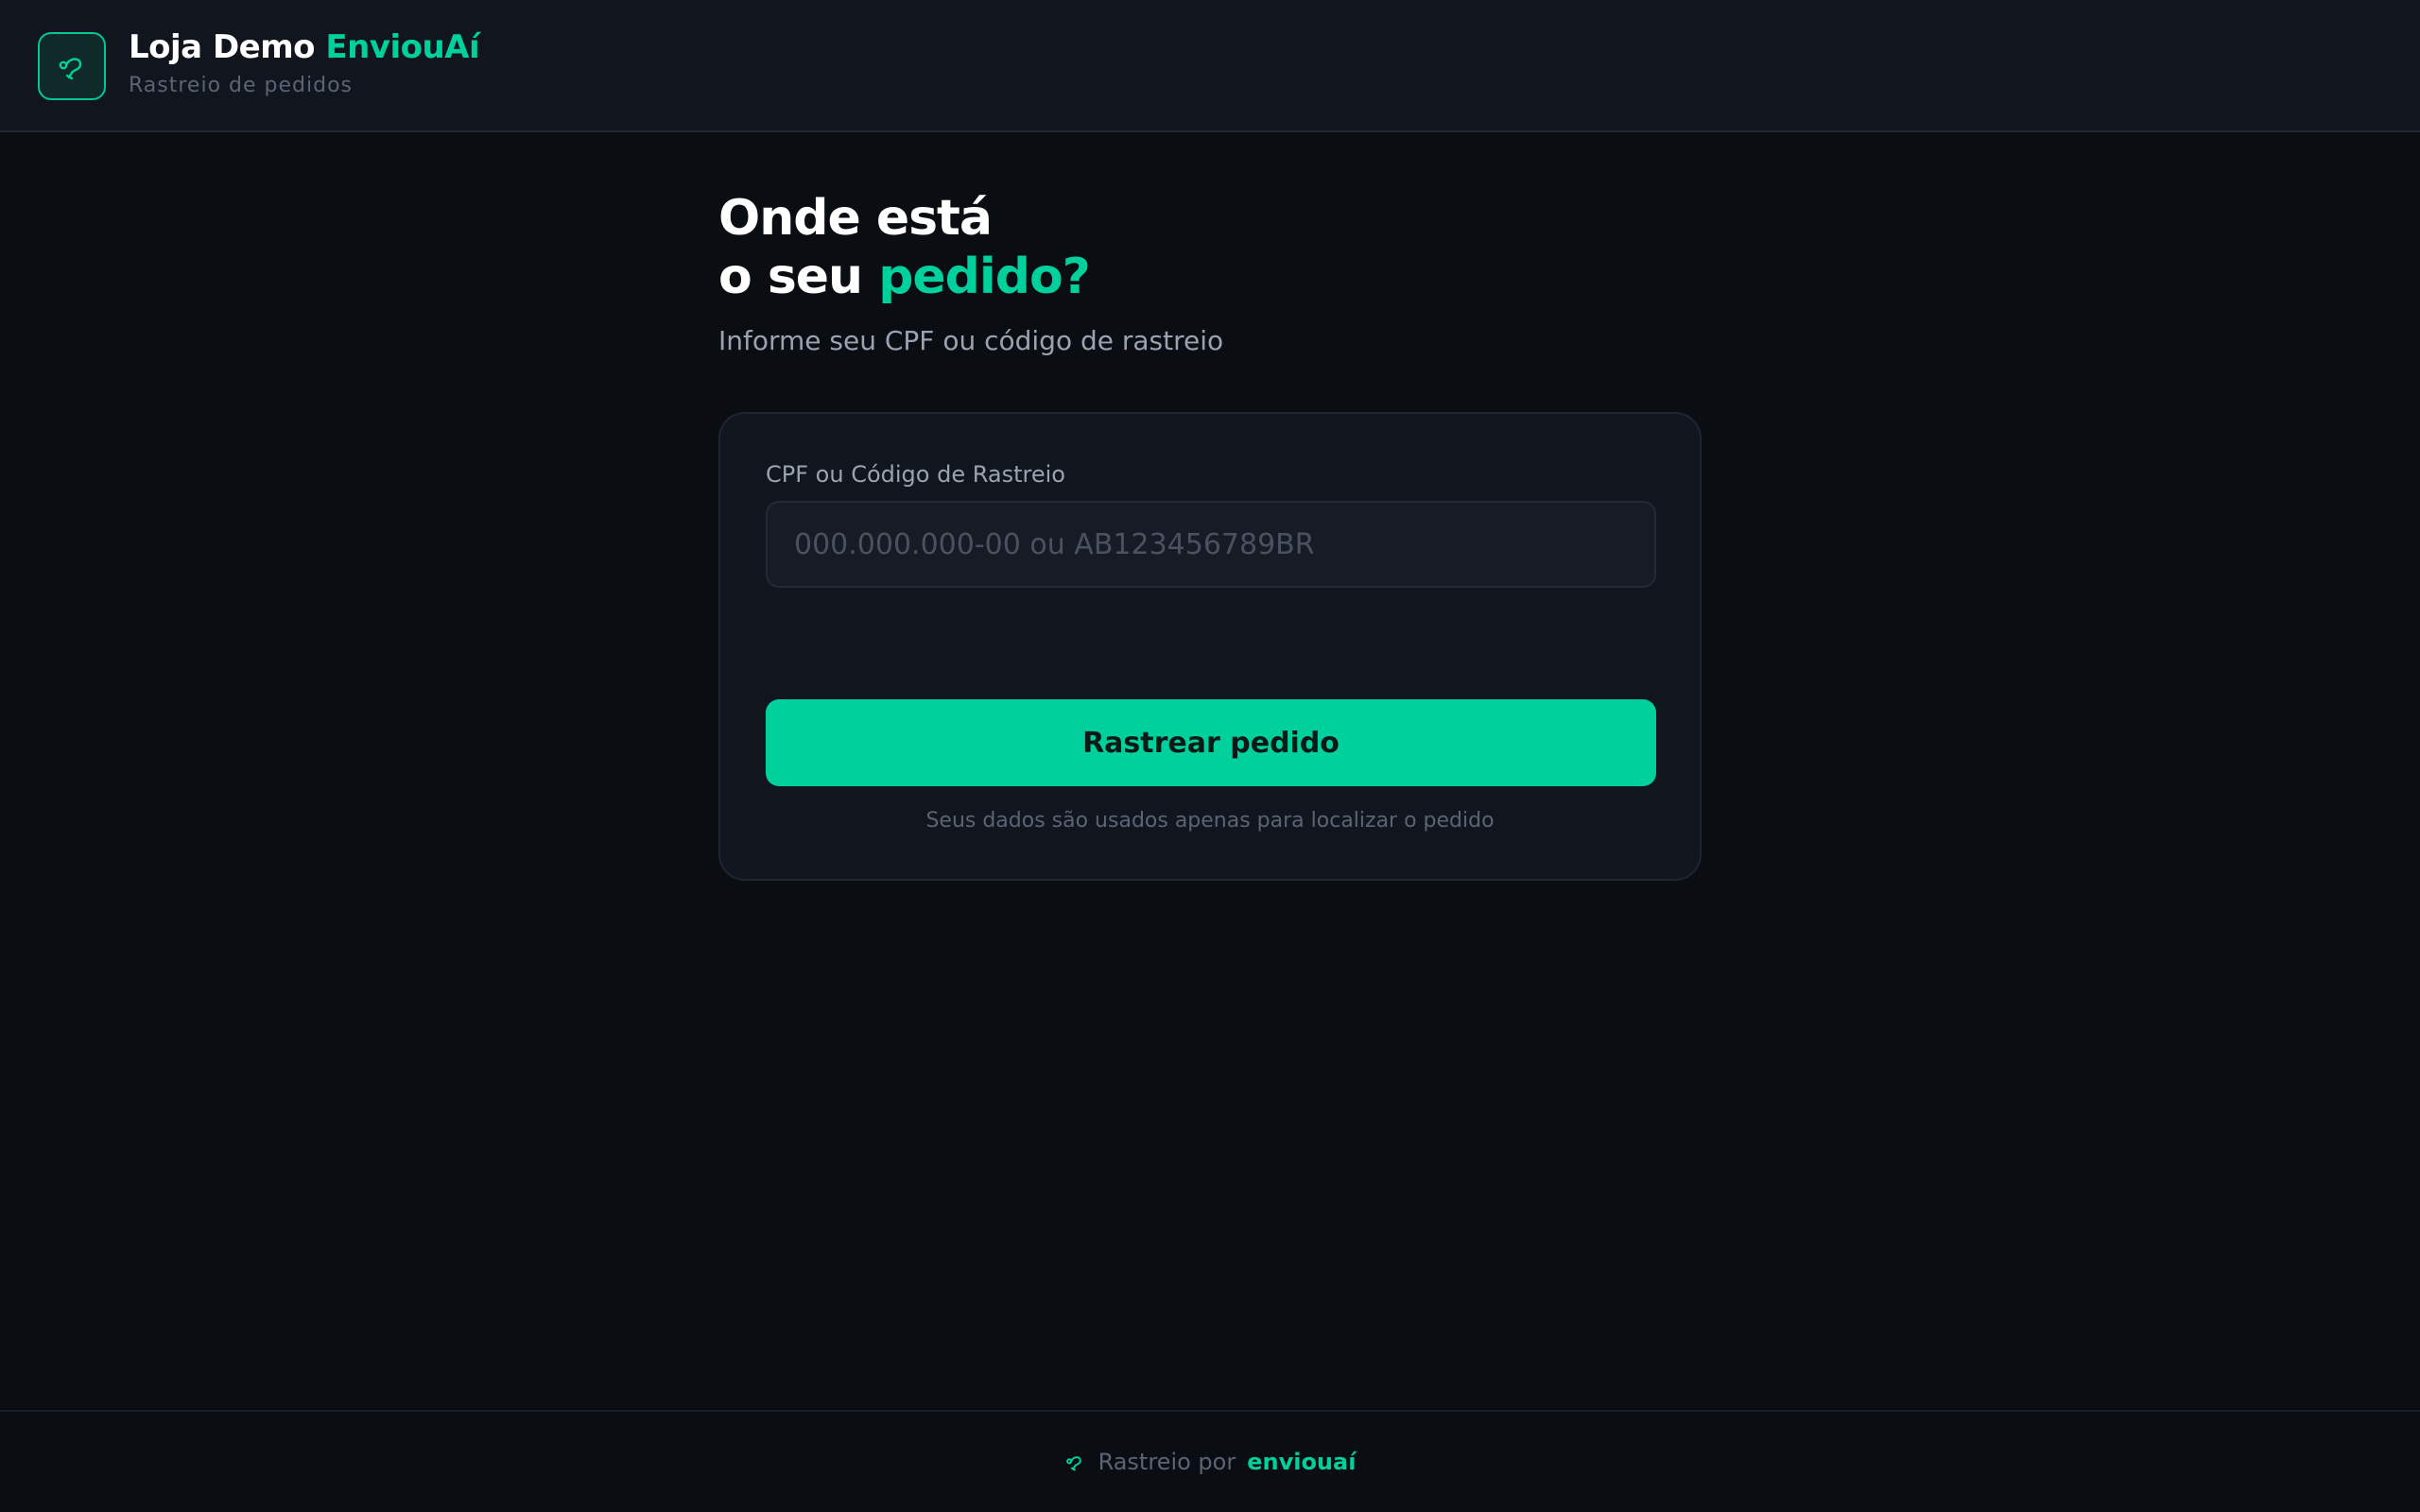 This screenshot has width=2420, height=1512. What do you see at coordinates (402, 47) in the screenshot?
I see `brand-name: EnviouAí` at bounding box center [402, 47].